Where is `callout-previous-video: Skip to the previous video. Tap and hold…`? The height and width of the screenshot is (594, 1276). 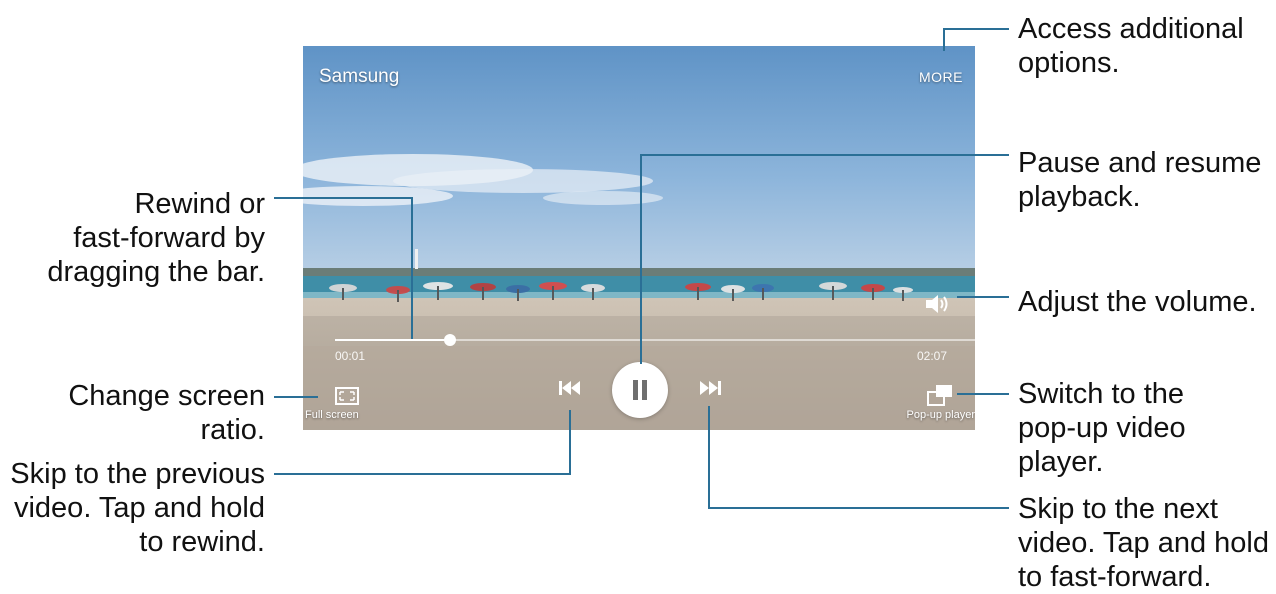 callout-previous-video: Skip to the previous video. Tap and hold… is located at coordinates (137, 508).